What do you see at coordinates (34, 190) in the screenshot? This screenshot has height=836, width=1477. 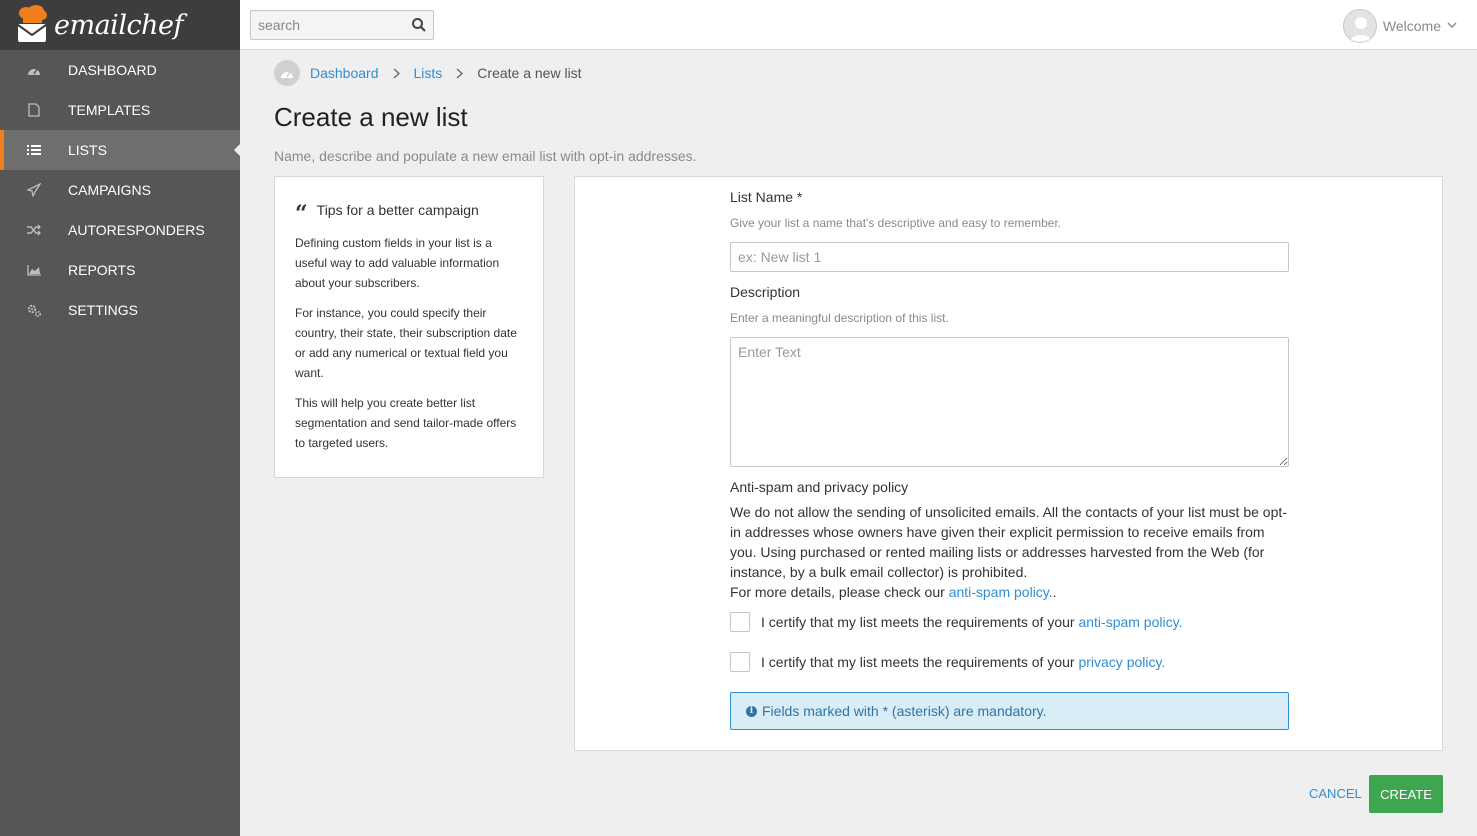 I see `paper-plane-icon` at bounding box center [34, 190].